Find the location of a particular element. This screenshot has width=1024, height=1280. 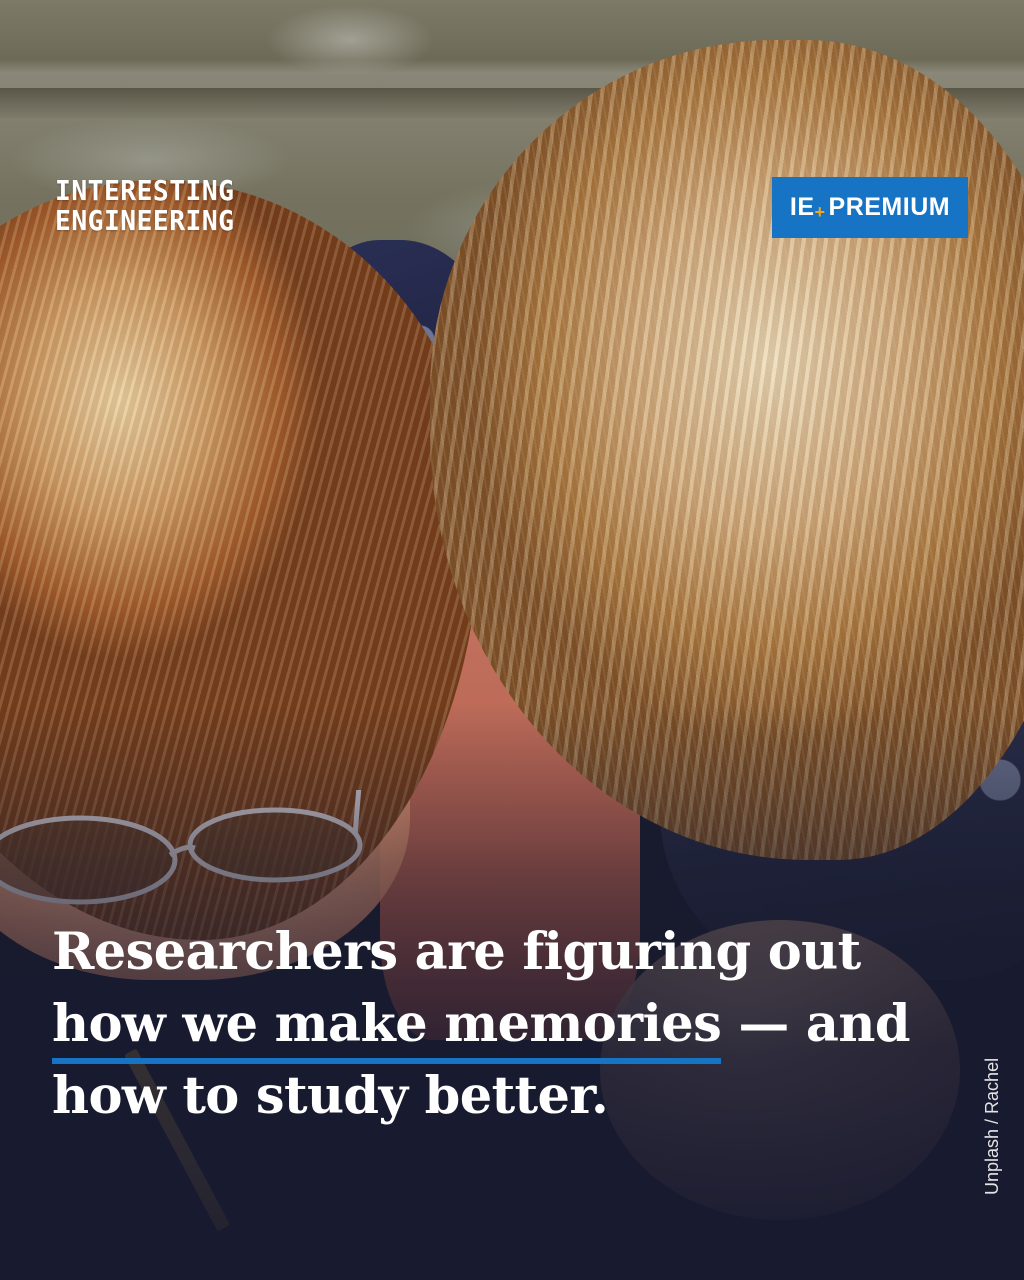

ie-mark: IE + is located at coordinates (807, 207).